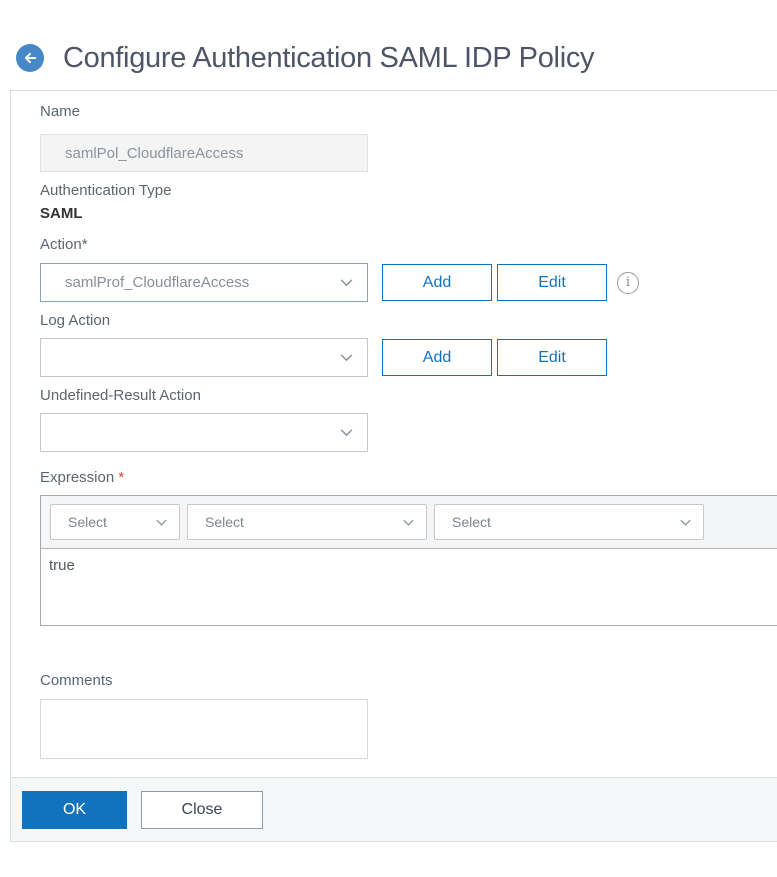  What do you see at coordinates (204, 729) in the screenshot?
I see `comments-input` at bounding box center [204, 729].